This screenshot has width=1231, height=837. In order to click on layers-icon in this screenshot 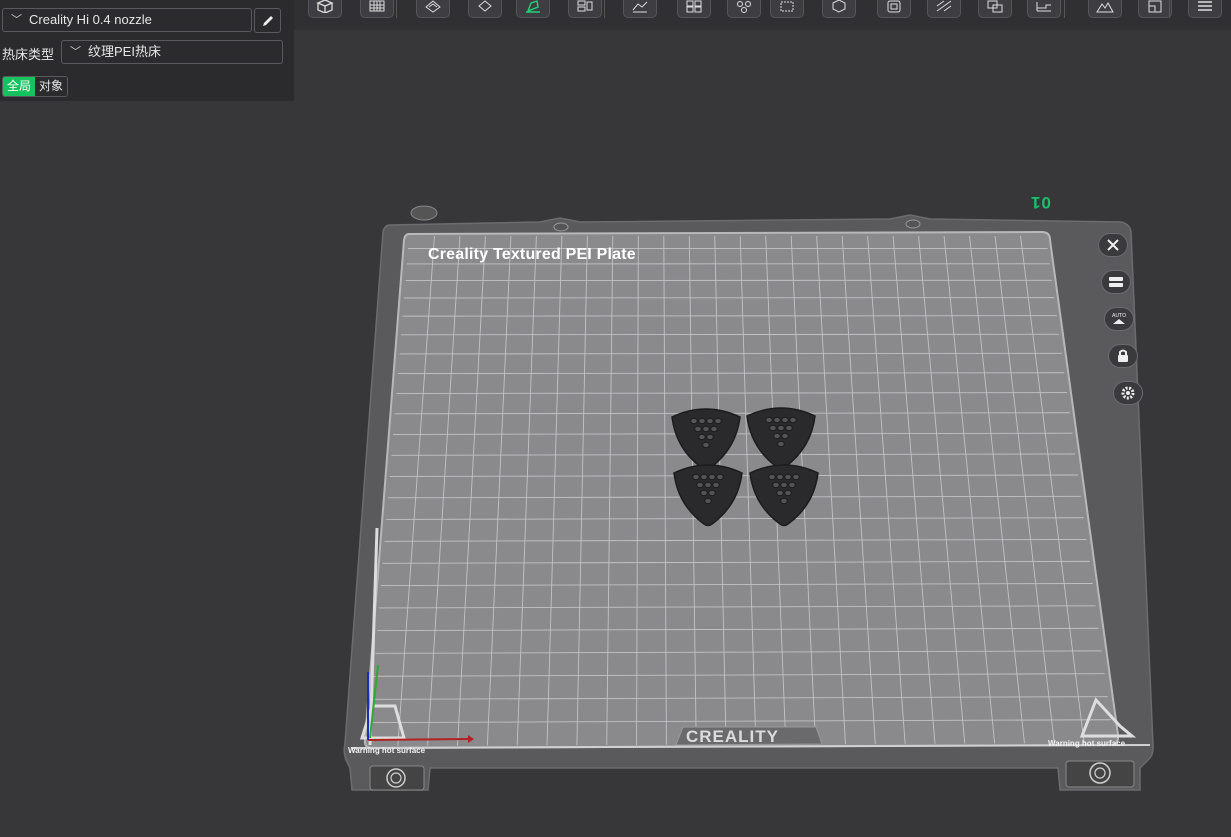, I will do `click(640, 7)`.